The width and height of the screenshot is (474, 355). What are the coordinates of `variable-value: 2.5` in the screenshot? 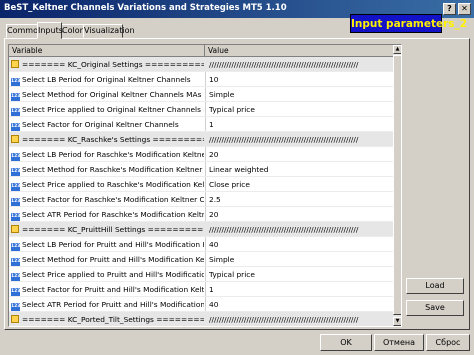 It's located at (300, 199).